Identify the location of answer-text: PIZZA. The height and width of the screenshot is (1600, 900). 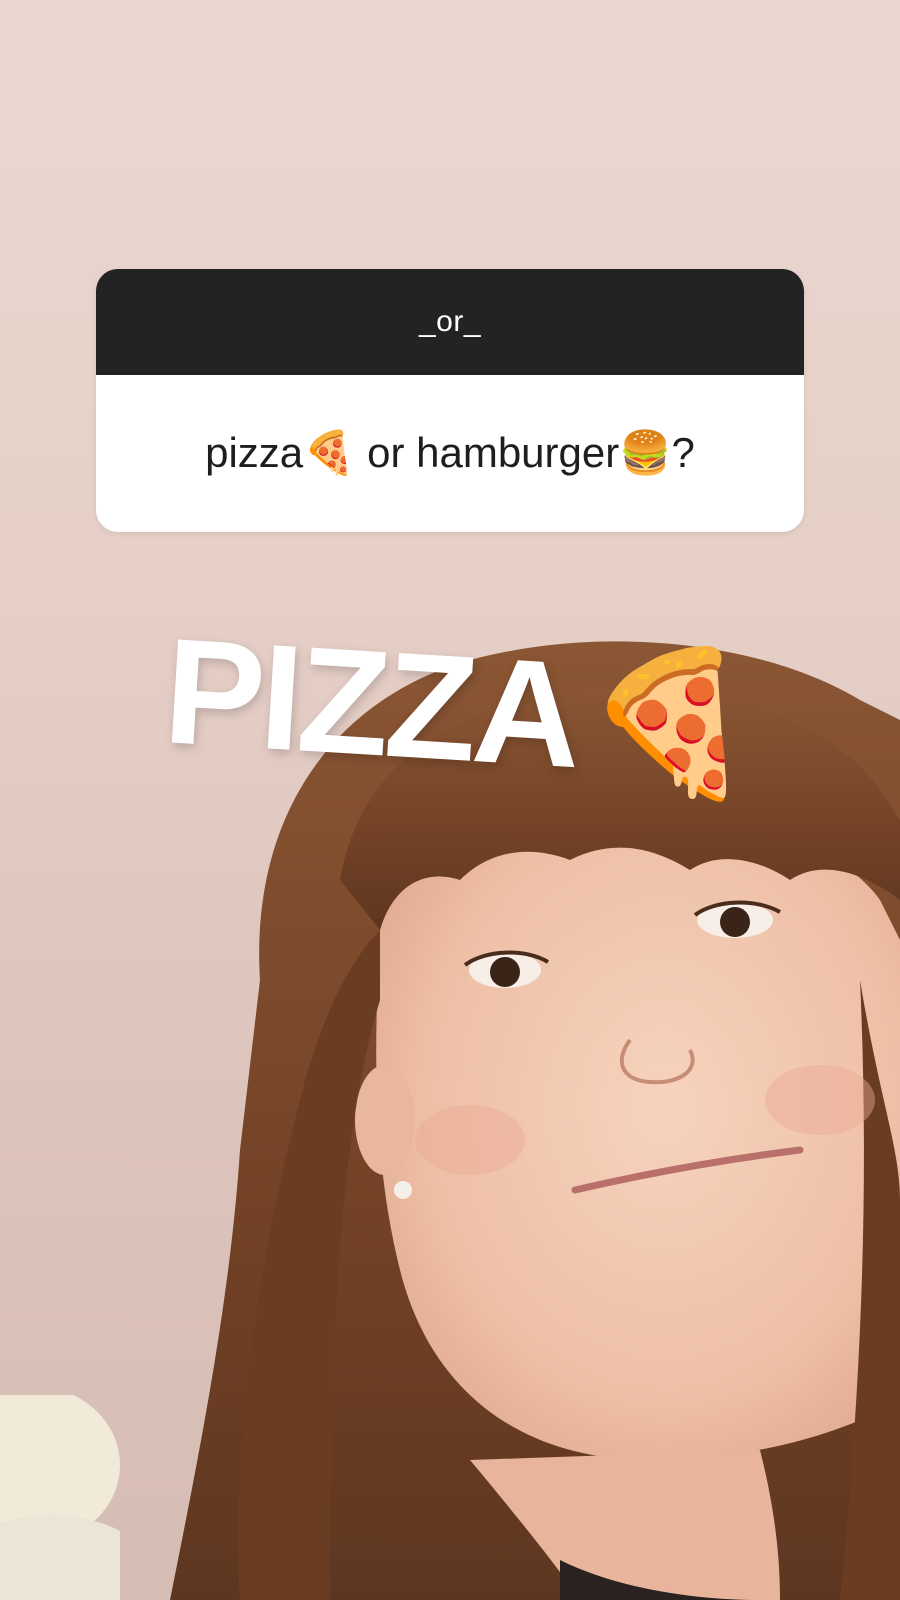
(371, 702).